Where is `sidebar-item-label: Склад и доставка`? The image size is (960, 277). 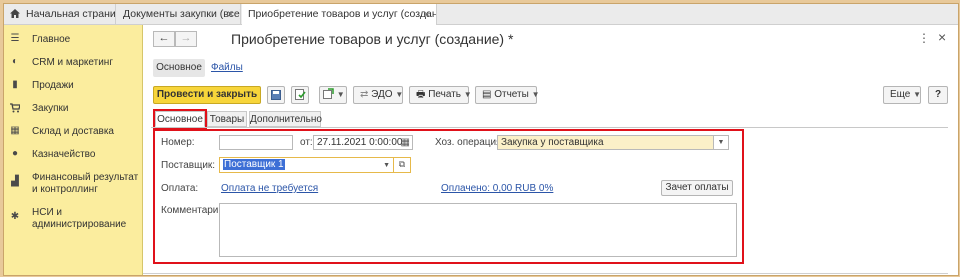 sidebar-item-label: Склад и доставка is located at coordinates (73, 131).